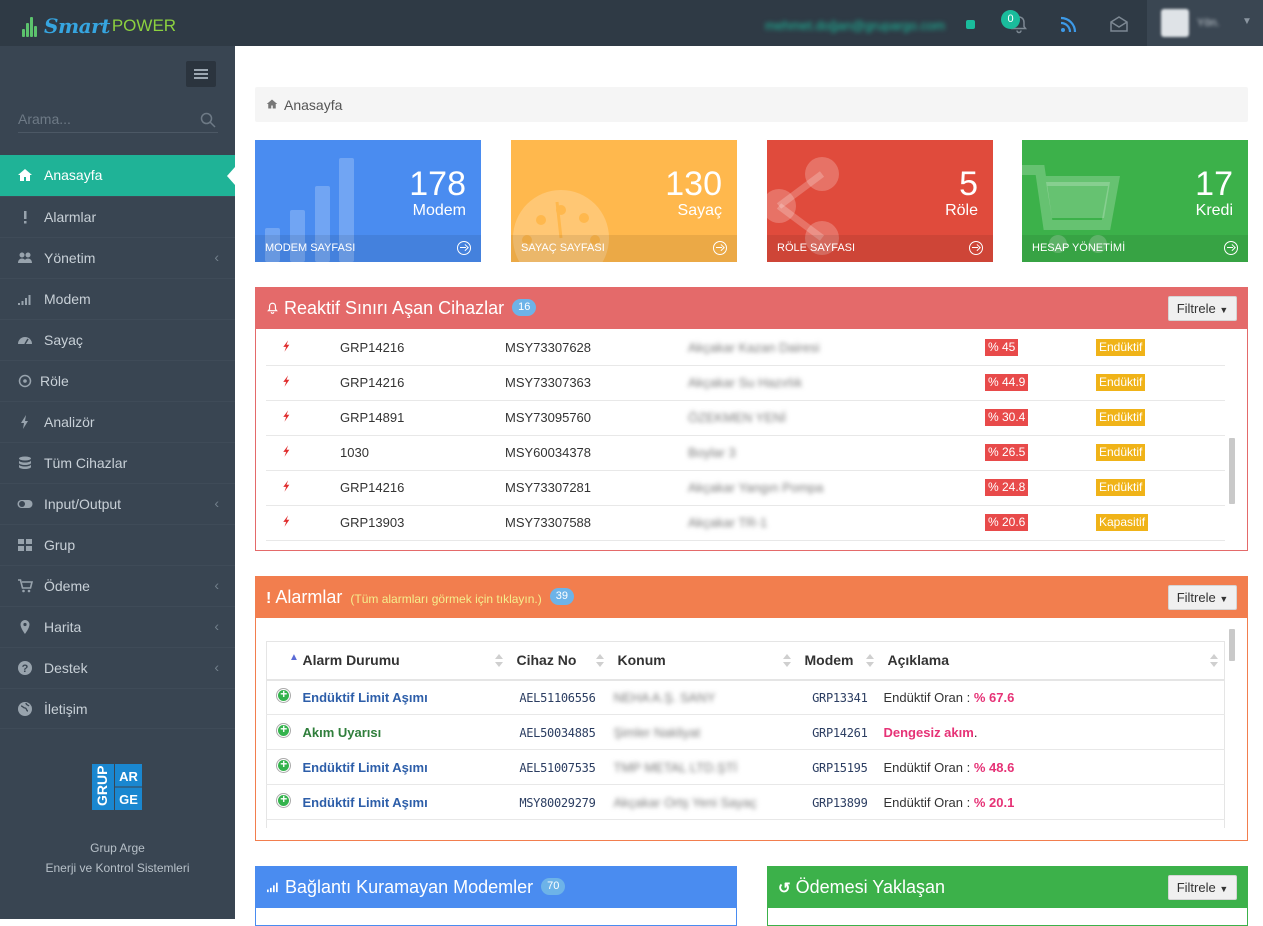 The width and height of the screenshot is (1263, 926). What do you see at coordinates (201, 74) in the screenshot?
I see `sidebar-toggle-button` at bounding box center [201, 74].